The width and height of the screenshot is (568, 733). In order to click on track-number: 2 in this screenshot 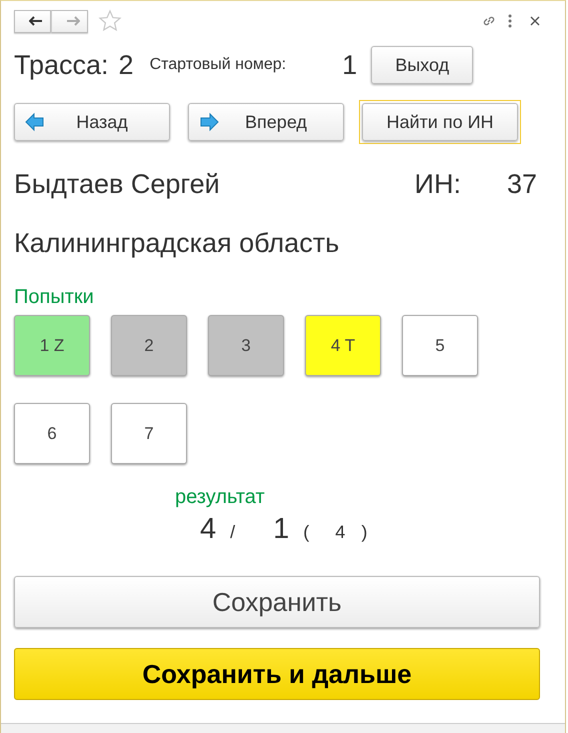, I will do `click(126, 65)`.